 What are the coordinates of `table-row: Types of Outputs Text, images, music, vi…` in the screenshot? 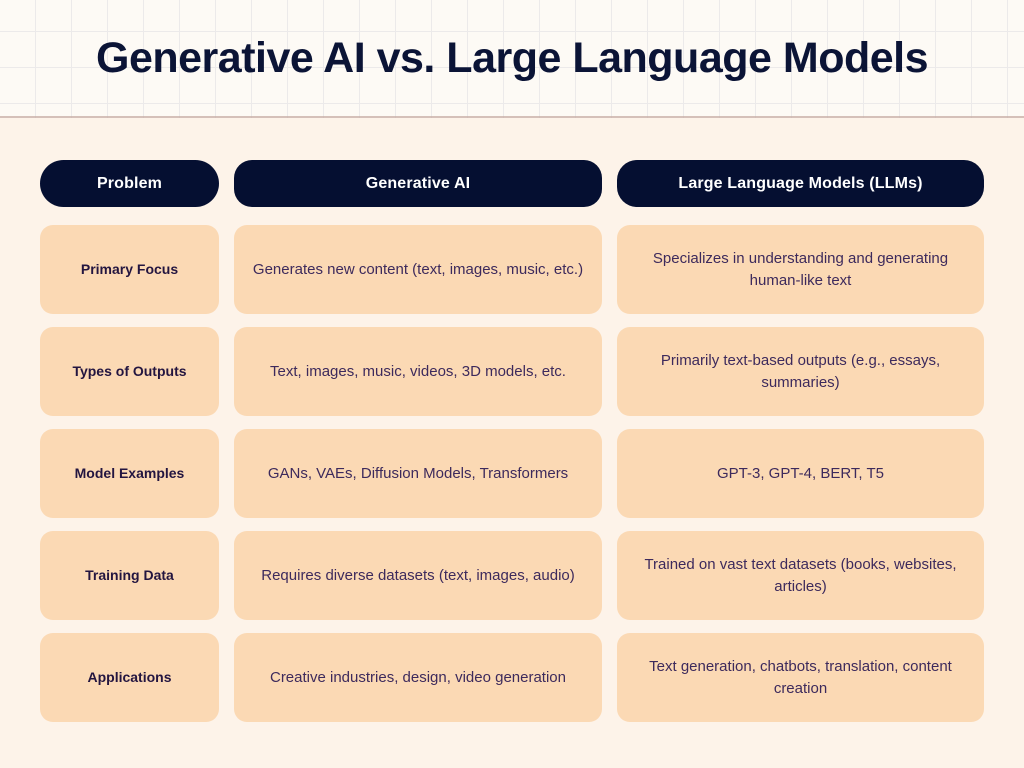 It's located at (512, 371).